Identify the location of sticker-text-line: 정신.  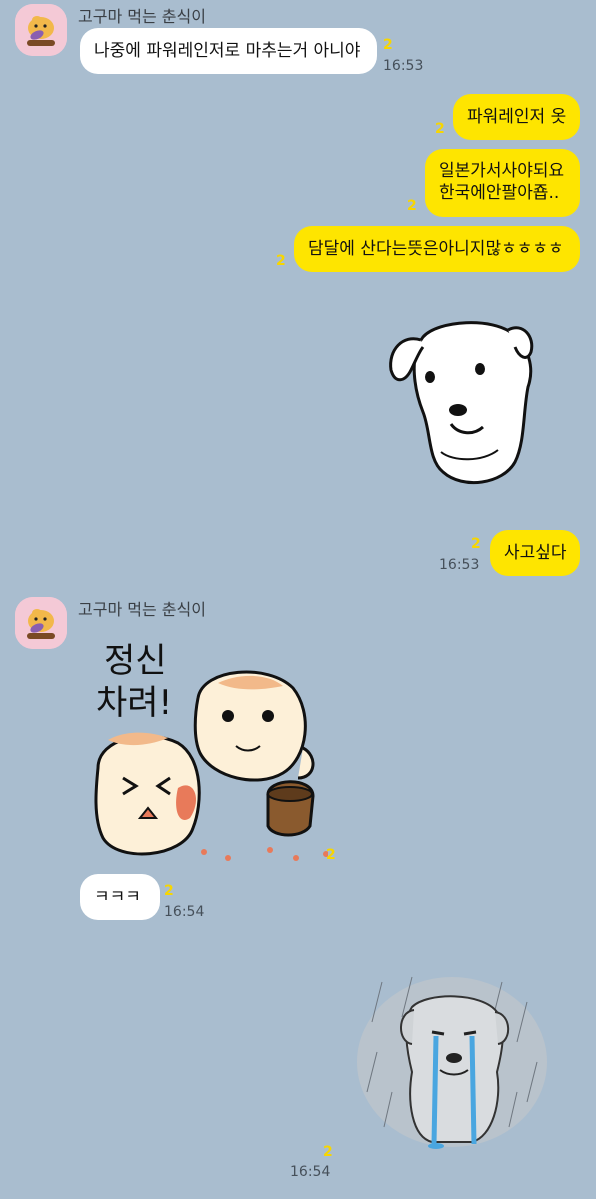
(135, 661).